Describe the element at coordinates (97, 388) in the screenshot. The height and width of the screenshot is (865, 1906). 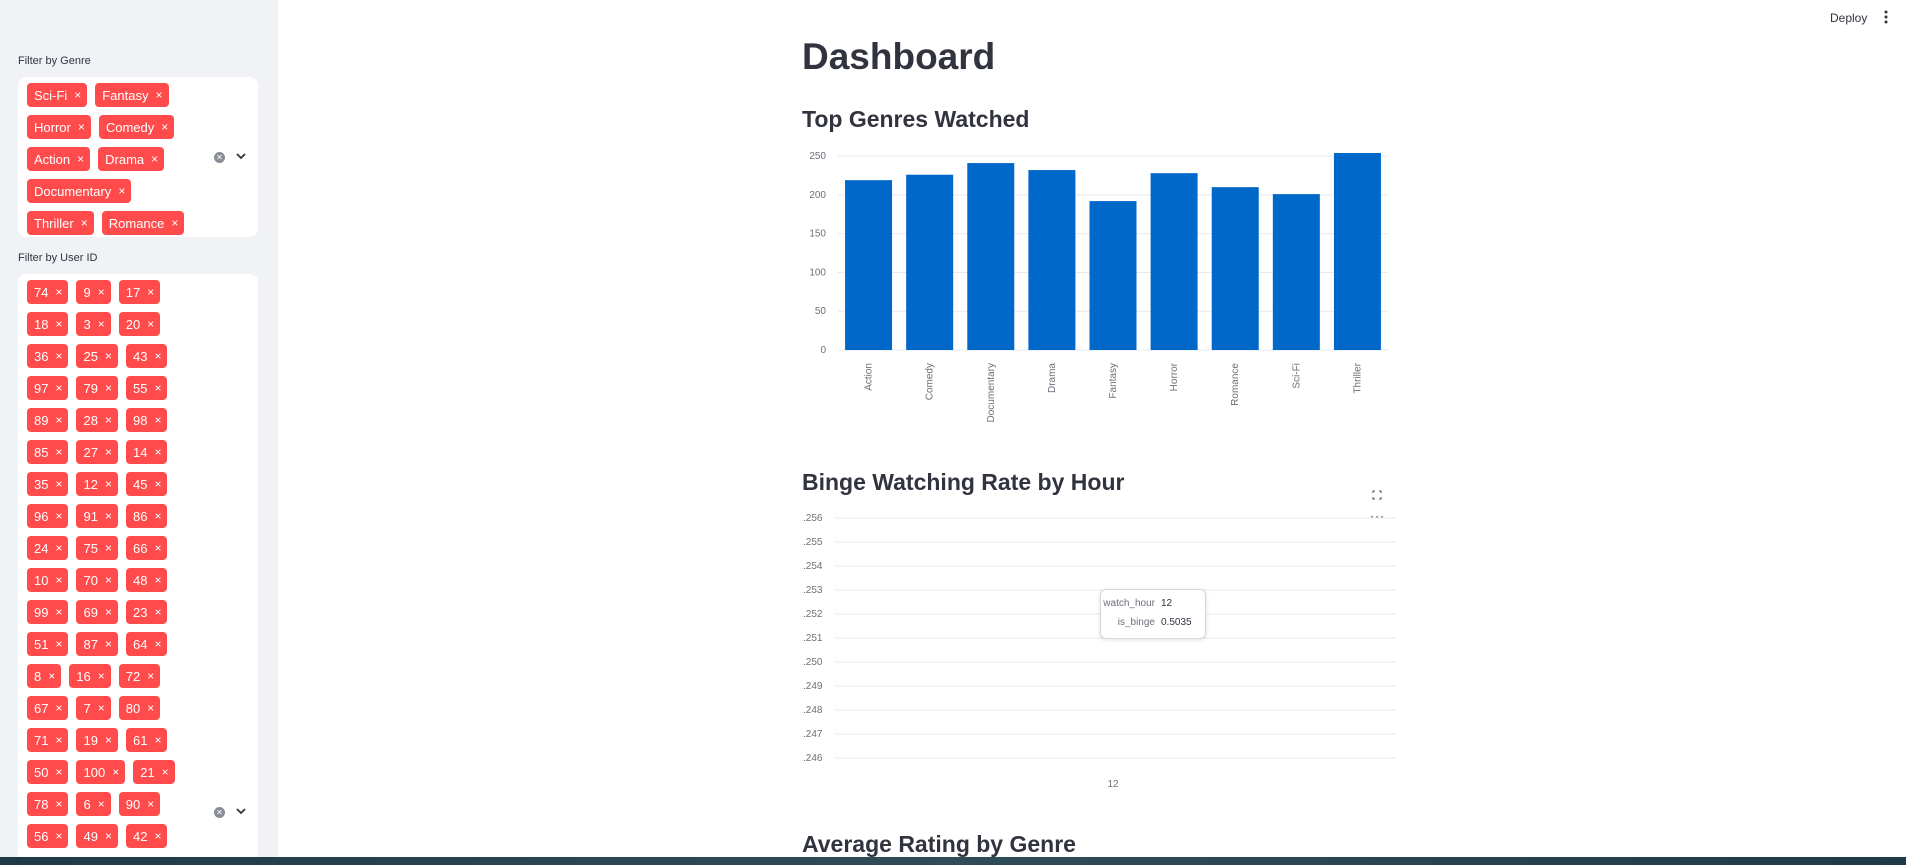
I see `filter-chip: 79 ×` at that location.